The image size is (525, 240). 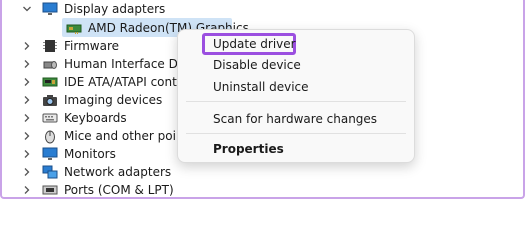 What do you see at coordinates (50, 172) in the screenshot?
I see `network-icon` at bounding box center [50, 172].